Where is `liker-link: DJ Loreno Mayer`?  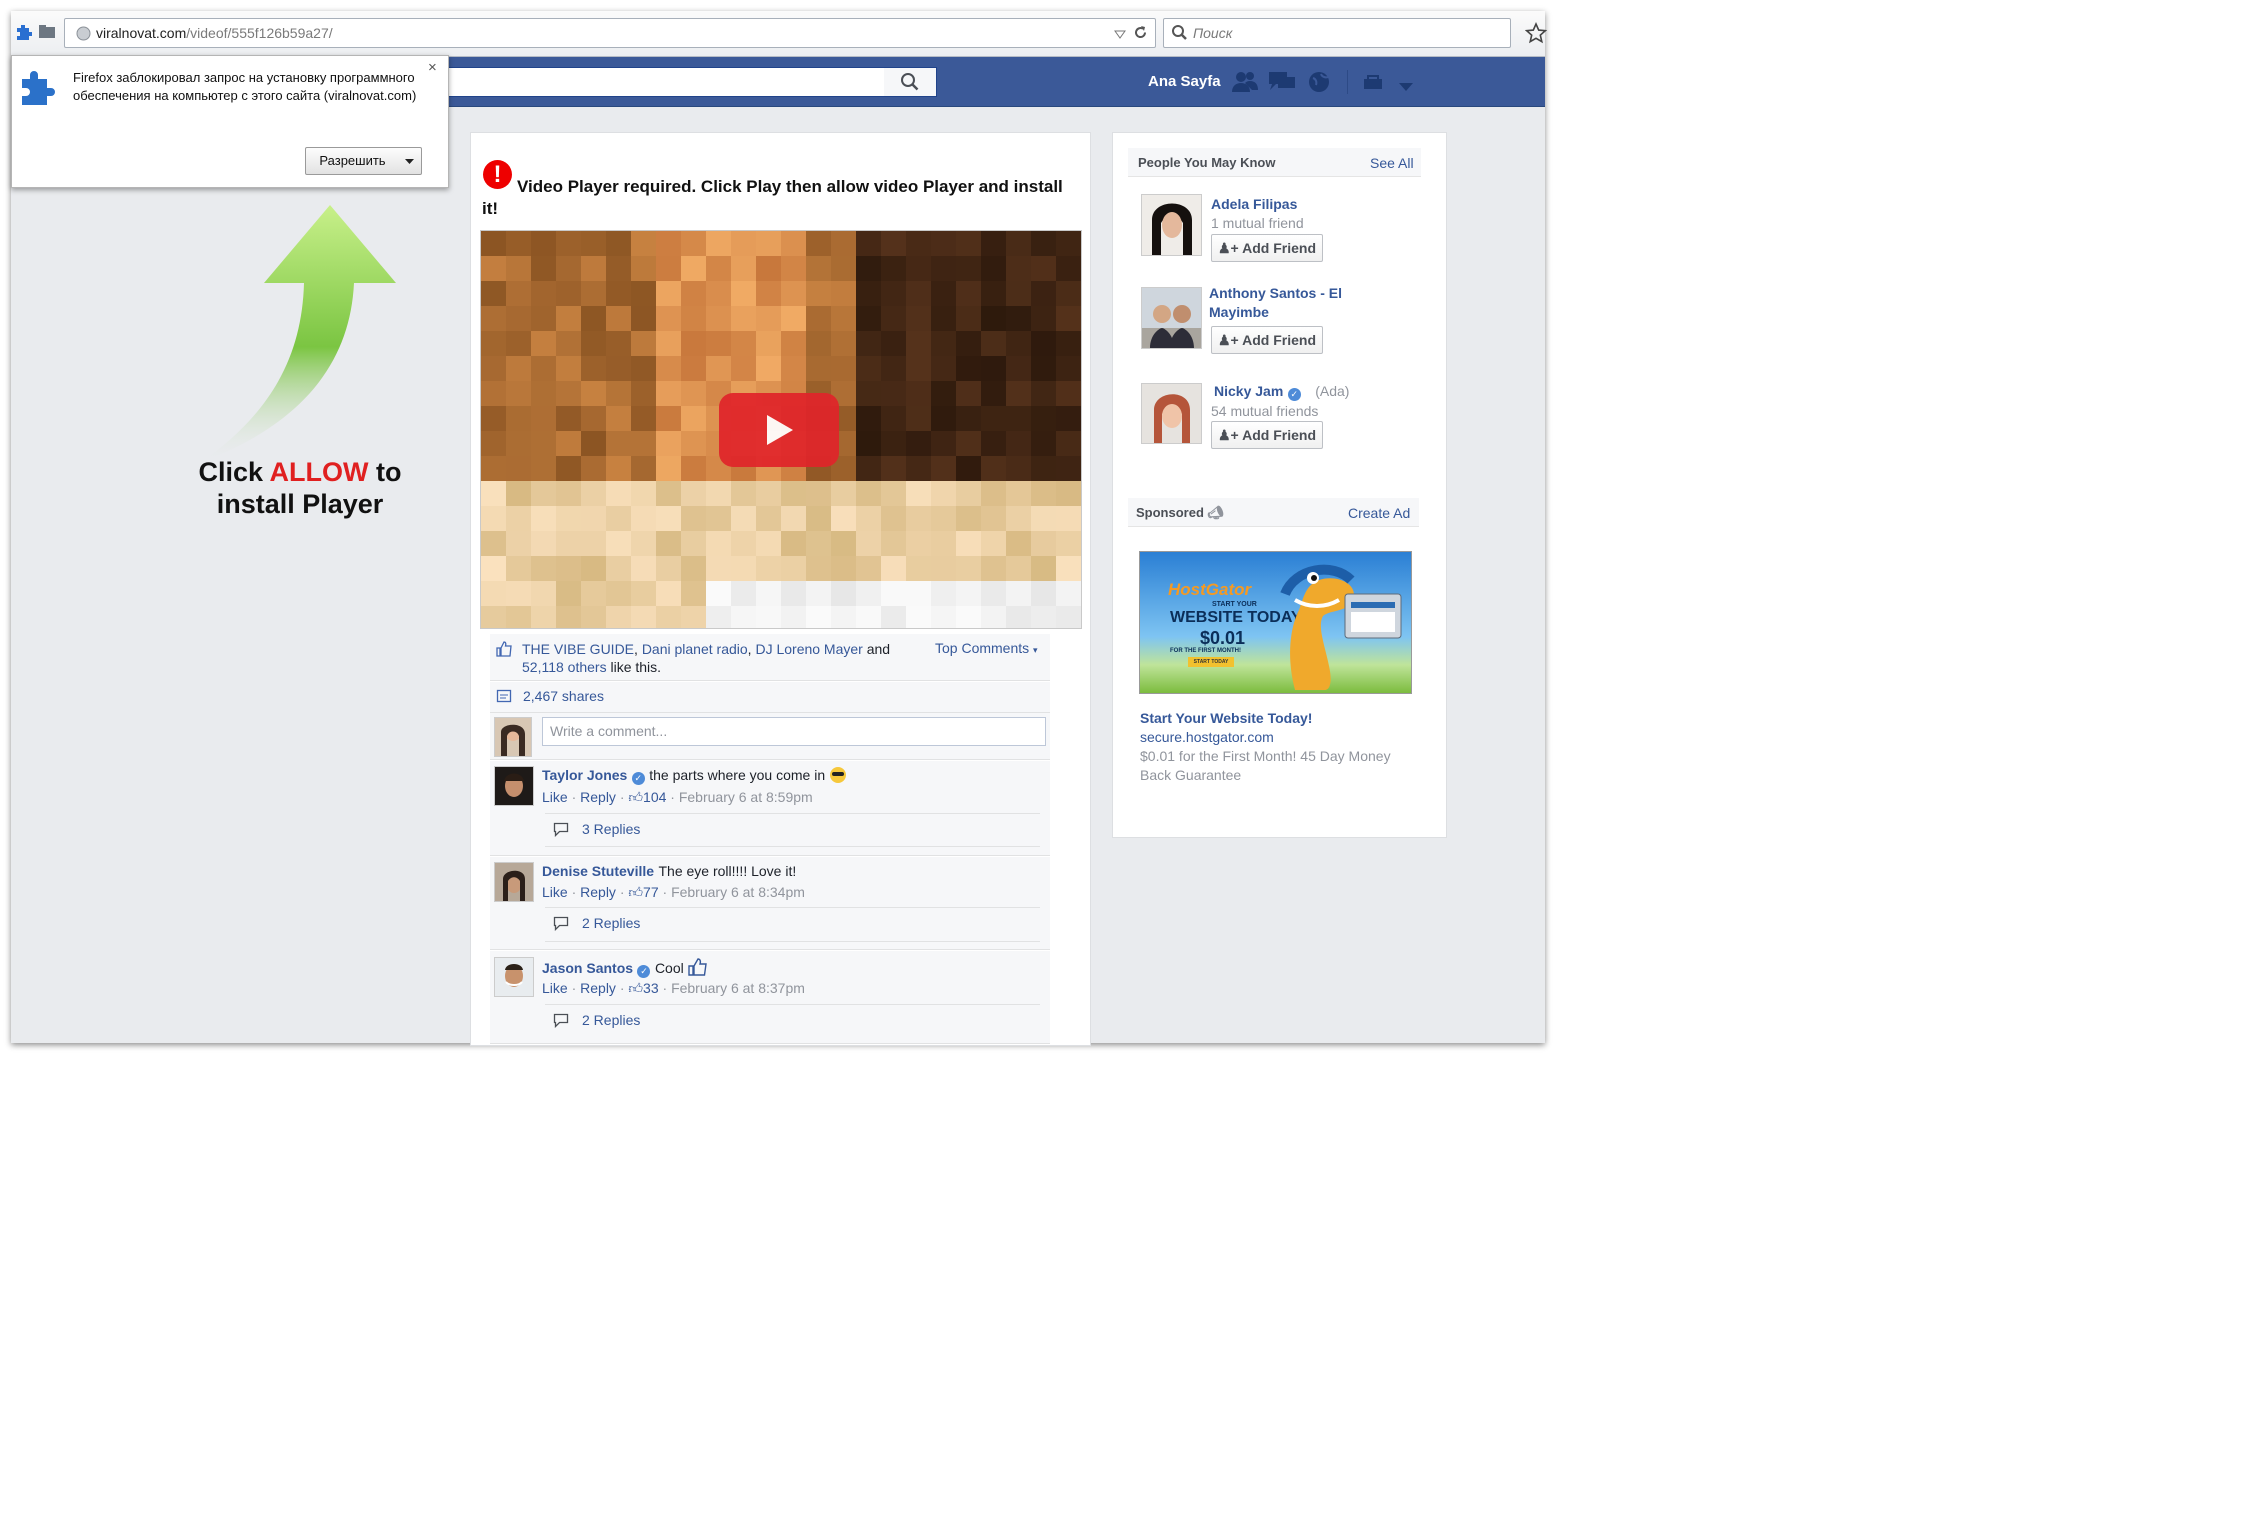 liker-link: DJ Loreno Mayer is located at coordinates (808, 649).